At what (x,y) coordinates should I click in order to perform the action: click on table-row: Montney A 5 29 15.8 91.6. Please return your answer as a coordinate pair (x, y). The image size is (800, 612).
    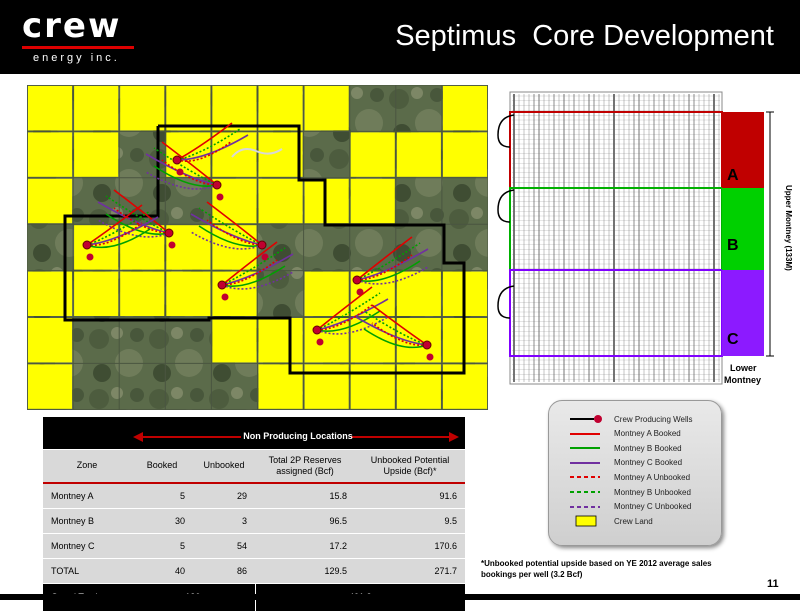
    Looking at the image, I should click on (254, 495).